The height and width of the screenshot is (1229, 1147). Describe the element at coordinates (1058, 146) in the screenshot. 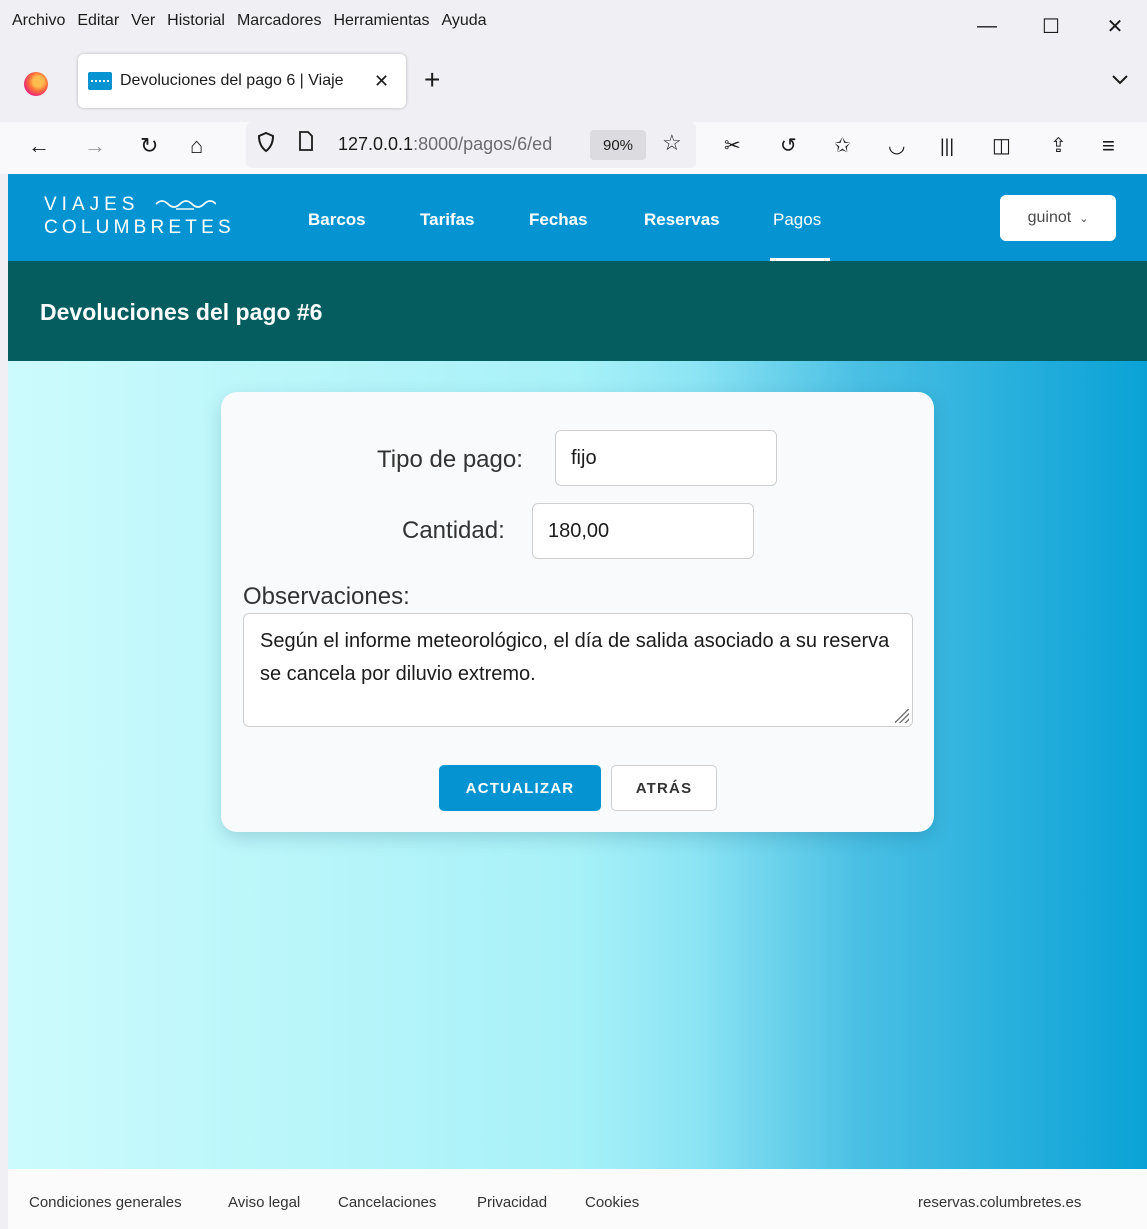

I see `share-icon: ⇪` at that location.